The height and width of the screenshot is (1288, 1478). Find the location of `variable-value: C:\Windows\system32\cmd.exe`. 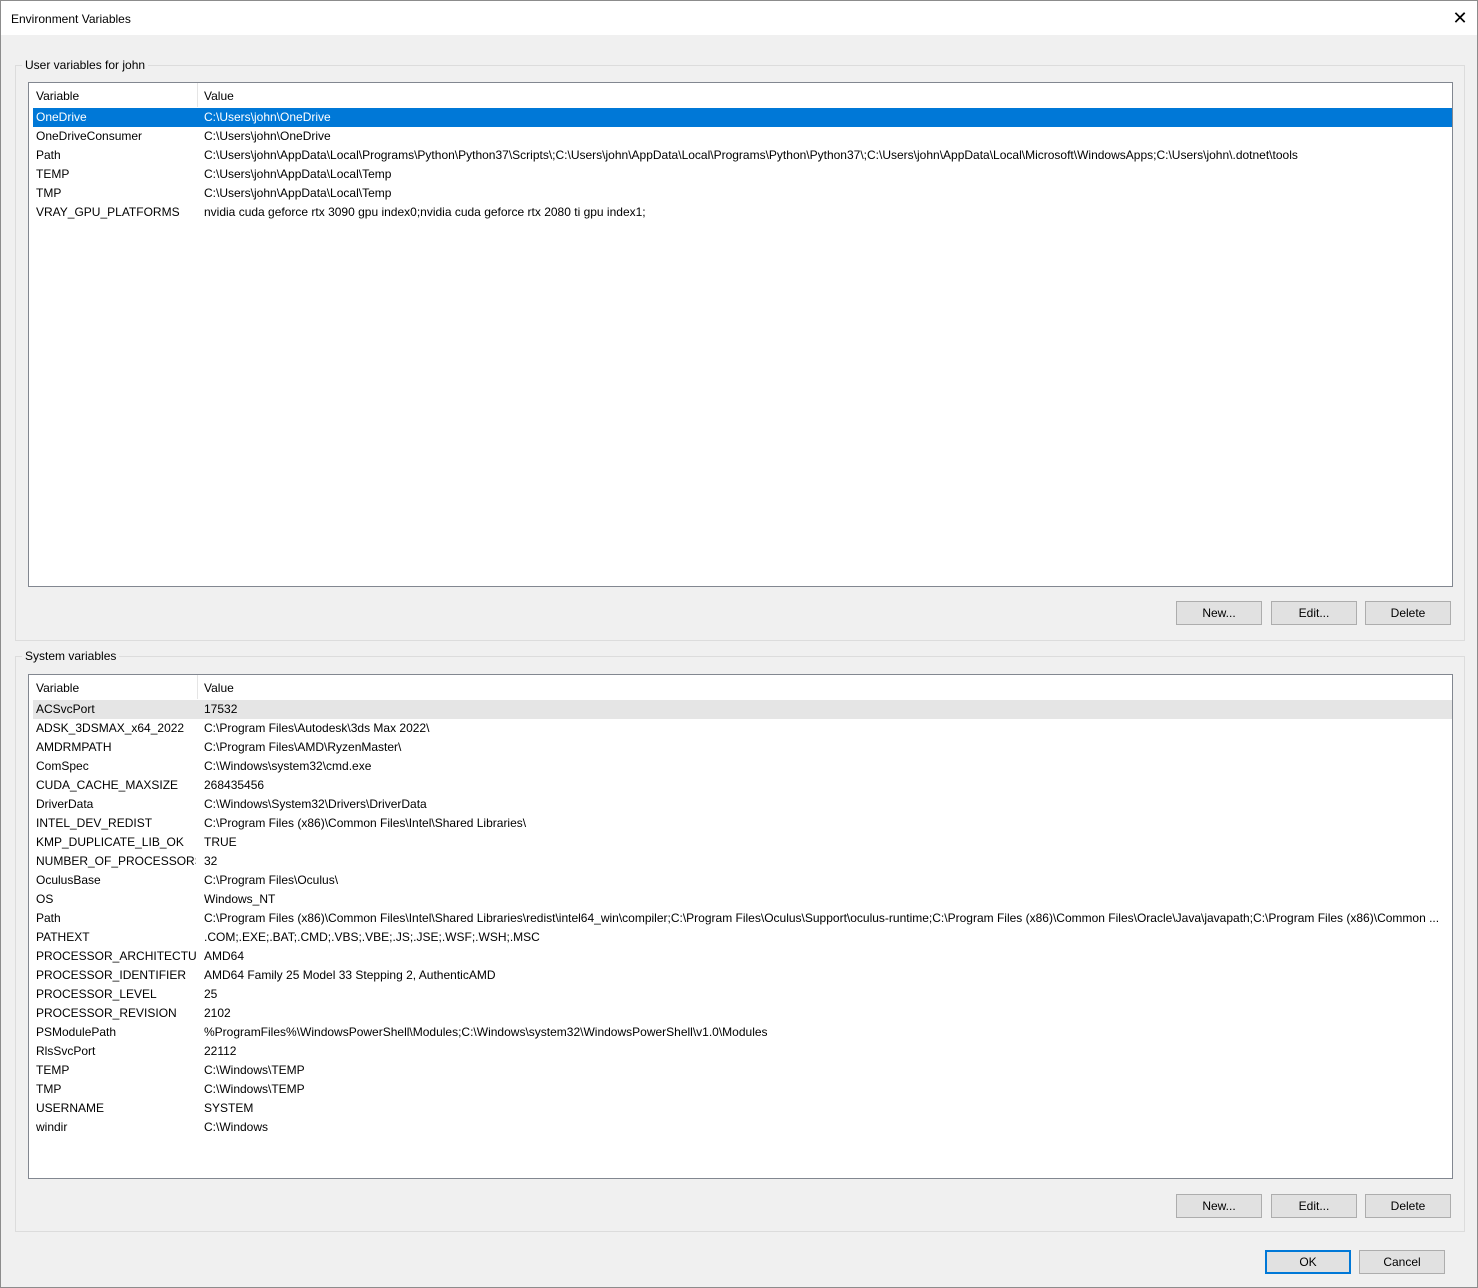

variable-value: C:\Windows\system32\cmd.exe is located at coordinates (288, 766).